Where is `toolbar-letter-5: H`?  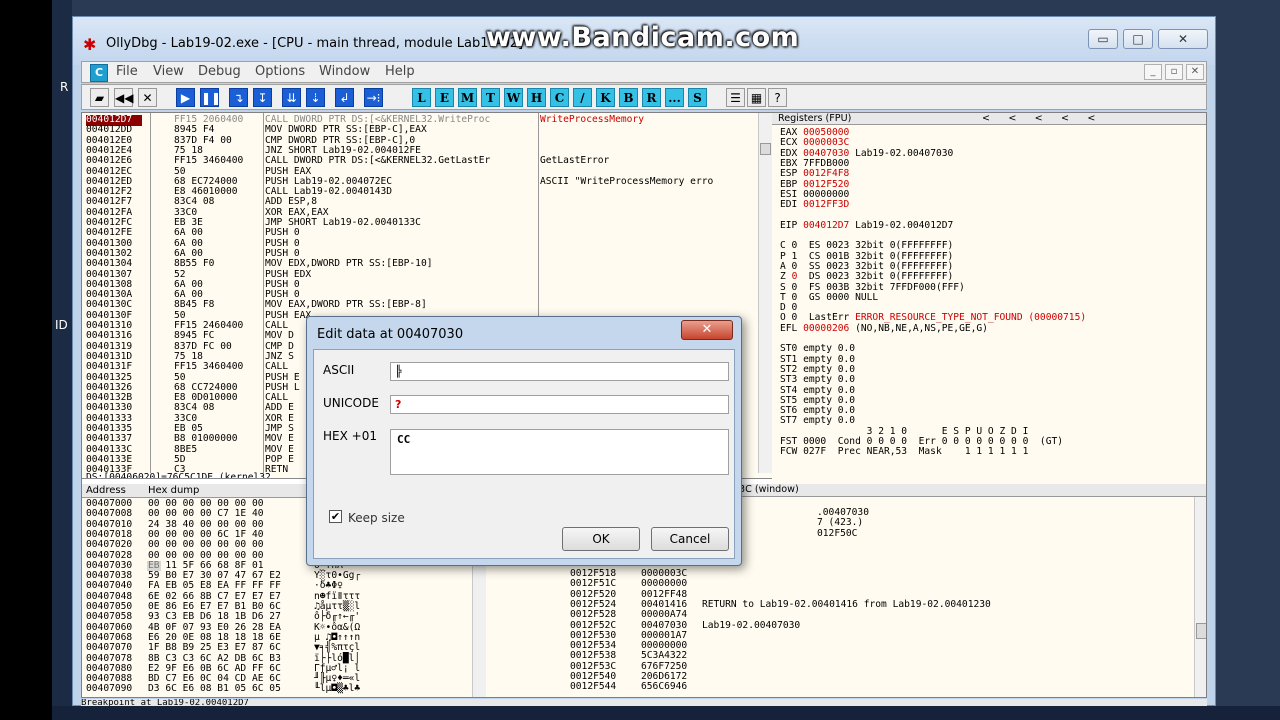 toolbar-letter-5: H is located at coordinates (536, 97).